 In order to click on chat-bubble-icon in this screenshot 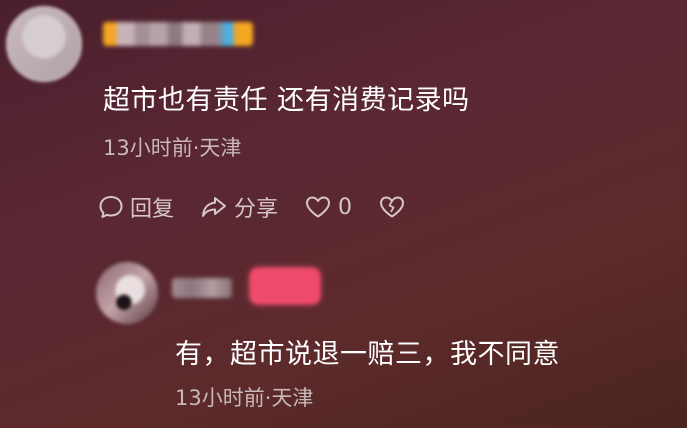, I will do `click(111, 207)`.